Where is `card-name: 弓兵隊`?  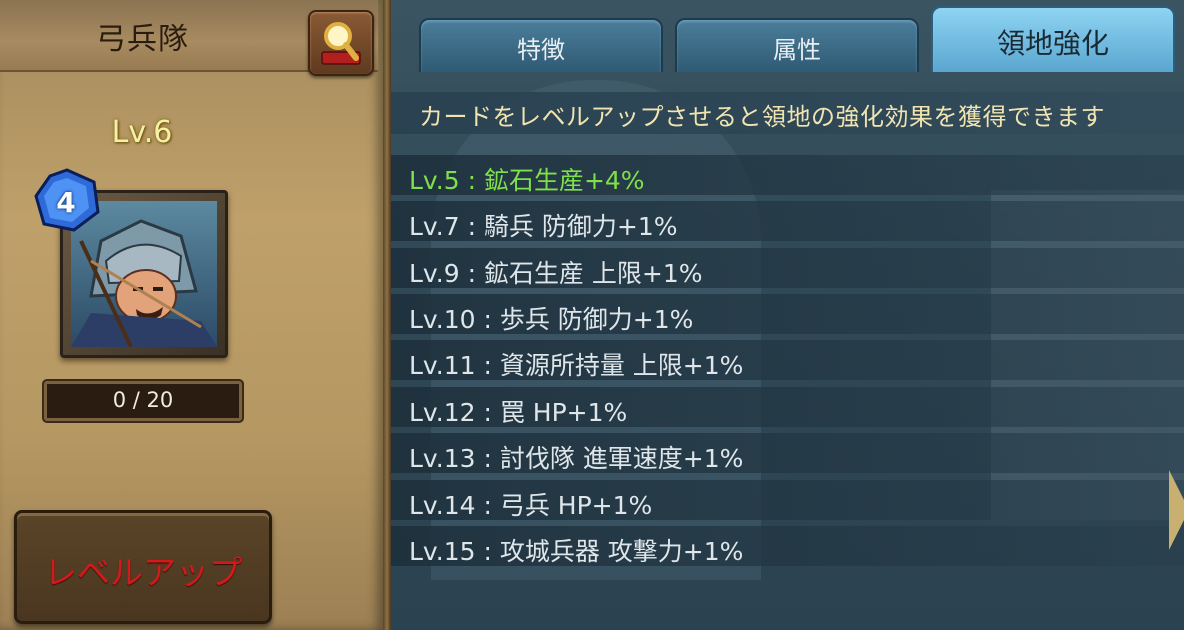
card-name: 弓兵隊 is located at coordinates (142, 39).